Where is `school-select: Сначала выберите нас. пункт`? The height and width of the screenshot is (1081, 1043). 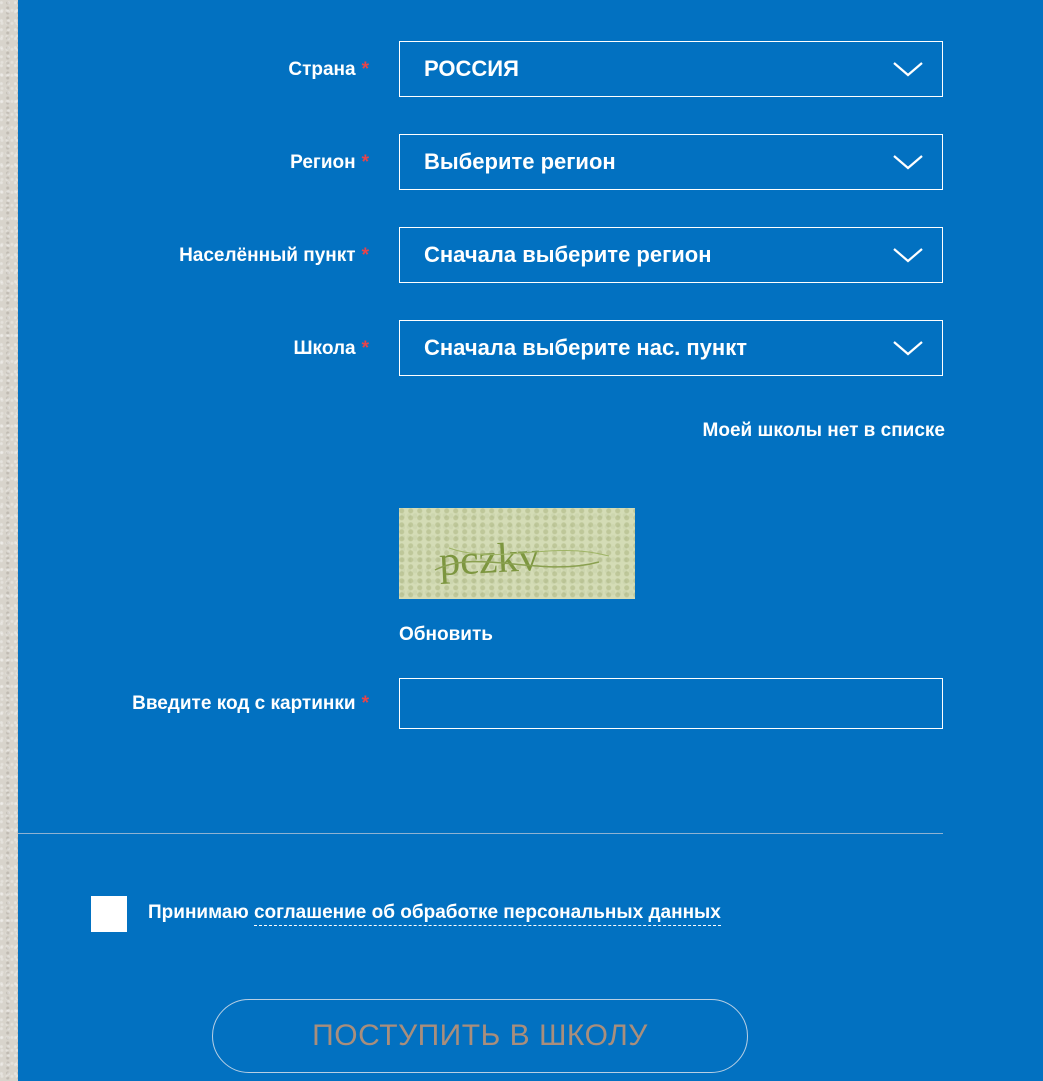
school-select: Сначала выберите нас. пункт is located at coordinates (671, 348).